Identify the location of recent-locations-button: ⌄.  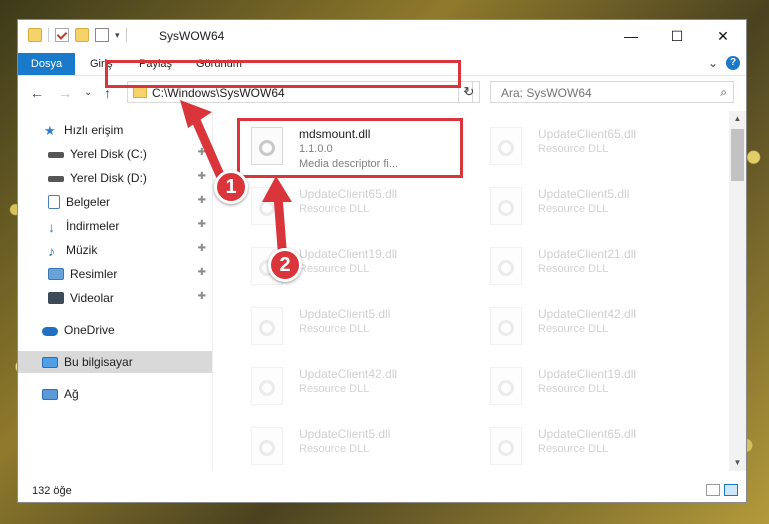
(88, 92).